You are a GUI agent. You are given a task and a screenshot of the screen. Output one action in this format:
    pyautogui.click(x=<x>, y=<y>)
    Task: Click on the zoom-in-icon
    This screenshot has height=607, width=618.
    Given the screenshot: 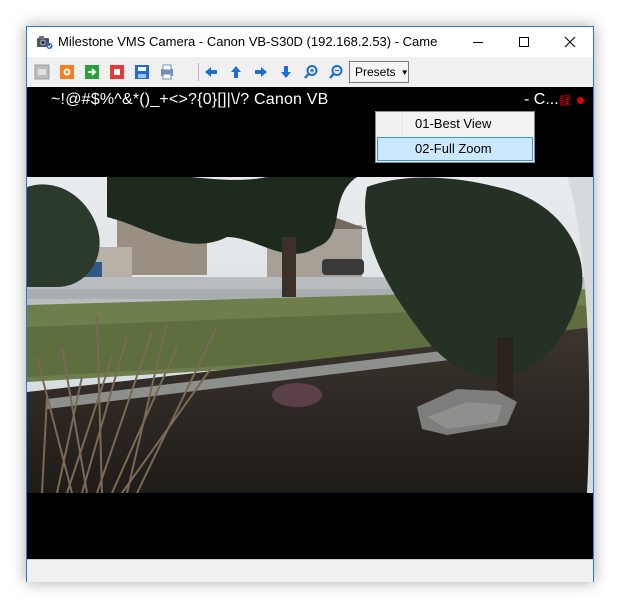 What is the action you would take?
    pyautogui.click(x=311, y=72)
    